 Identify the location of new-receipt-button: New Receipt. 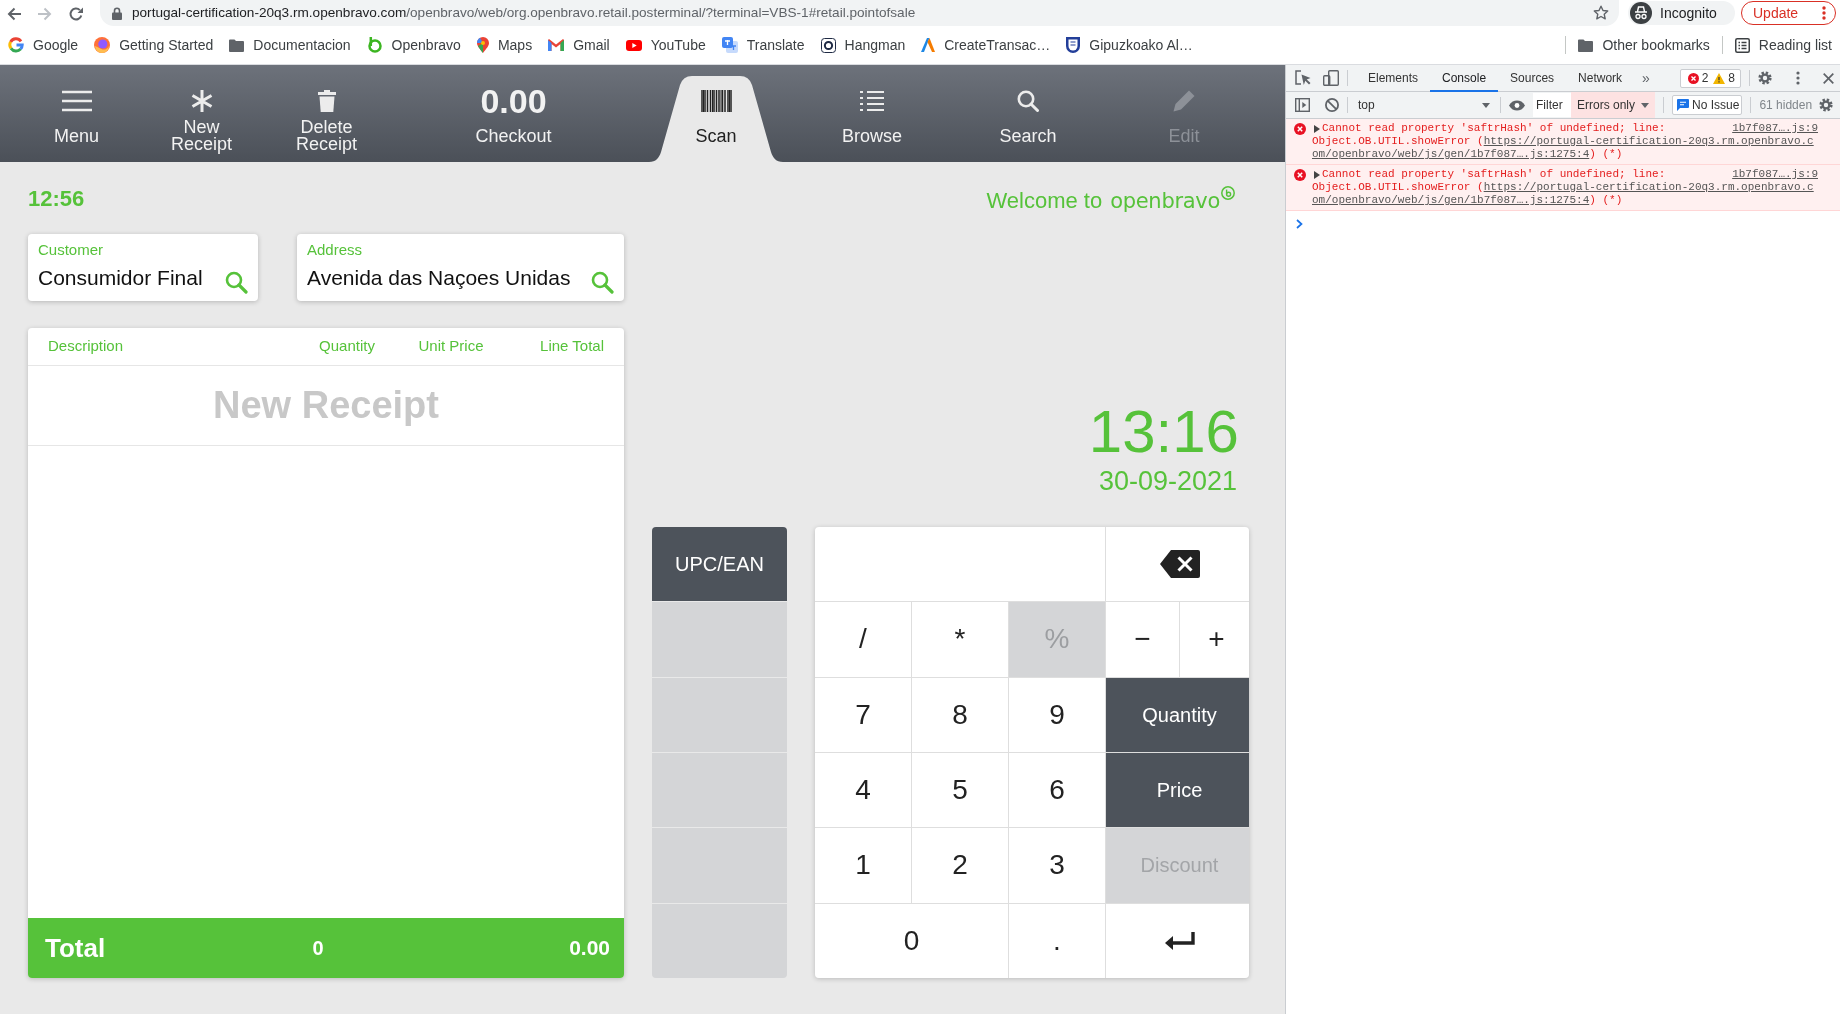
(201, 113).